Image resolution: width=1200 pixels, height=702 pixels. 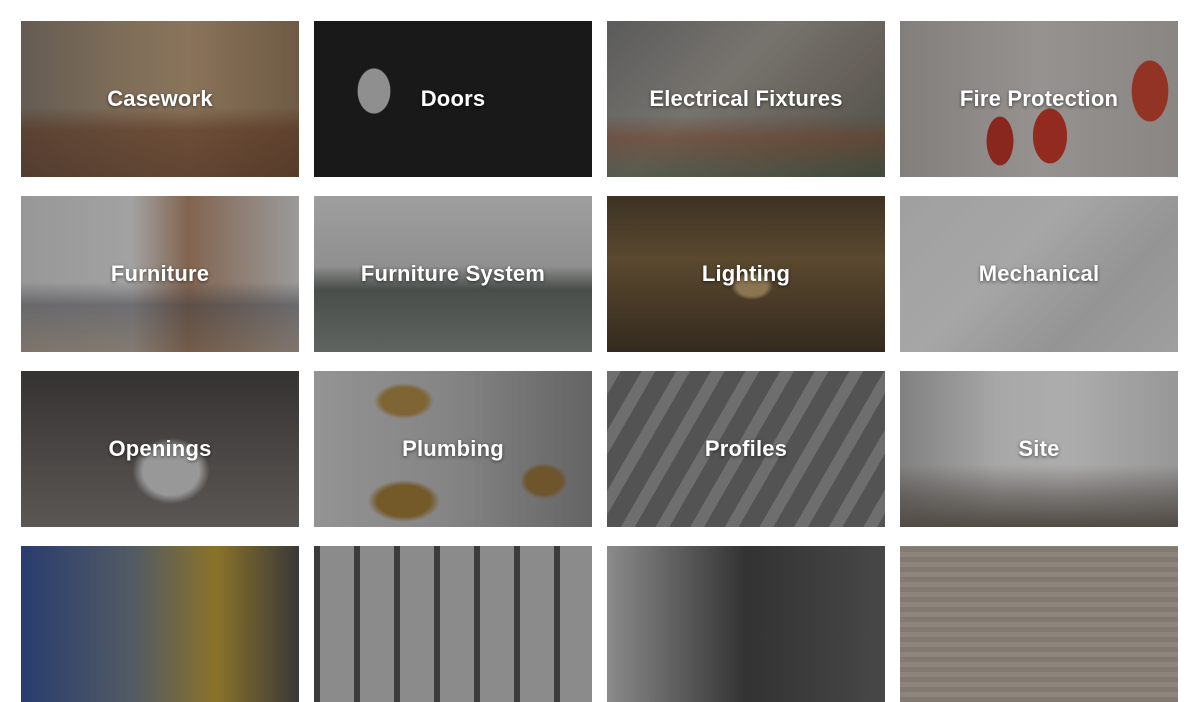 I want to click on category-label: Plumbing, so click(x=453, y=448).